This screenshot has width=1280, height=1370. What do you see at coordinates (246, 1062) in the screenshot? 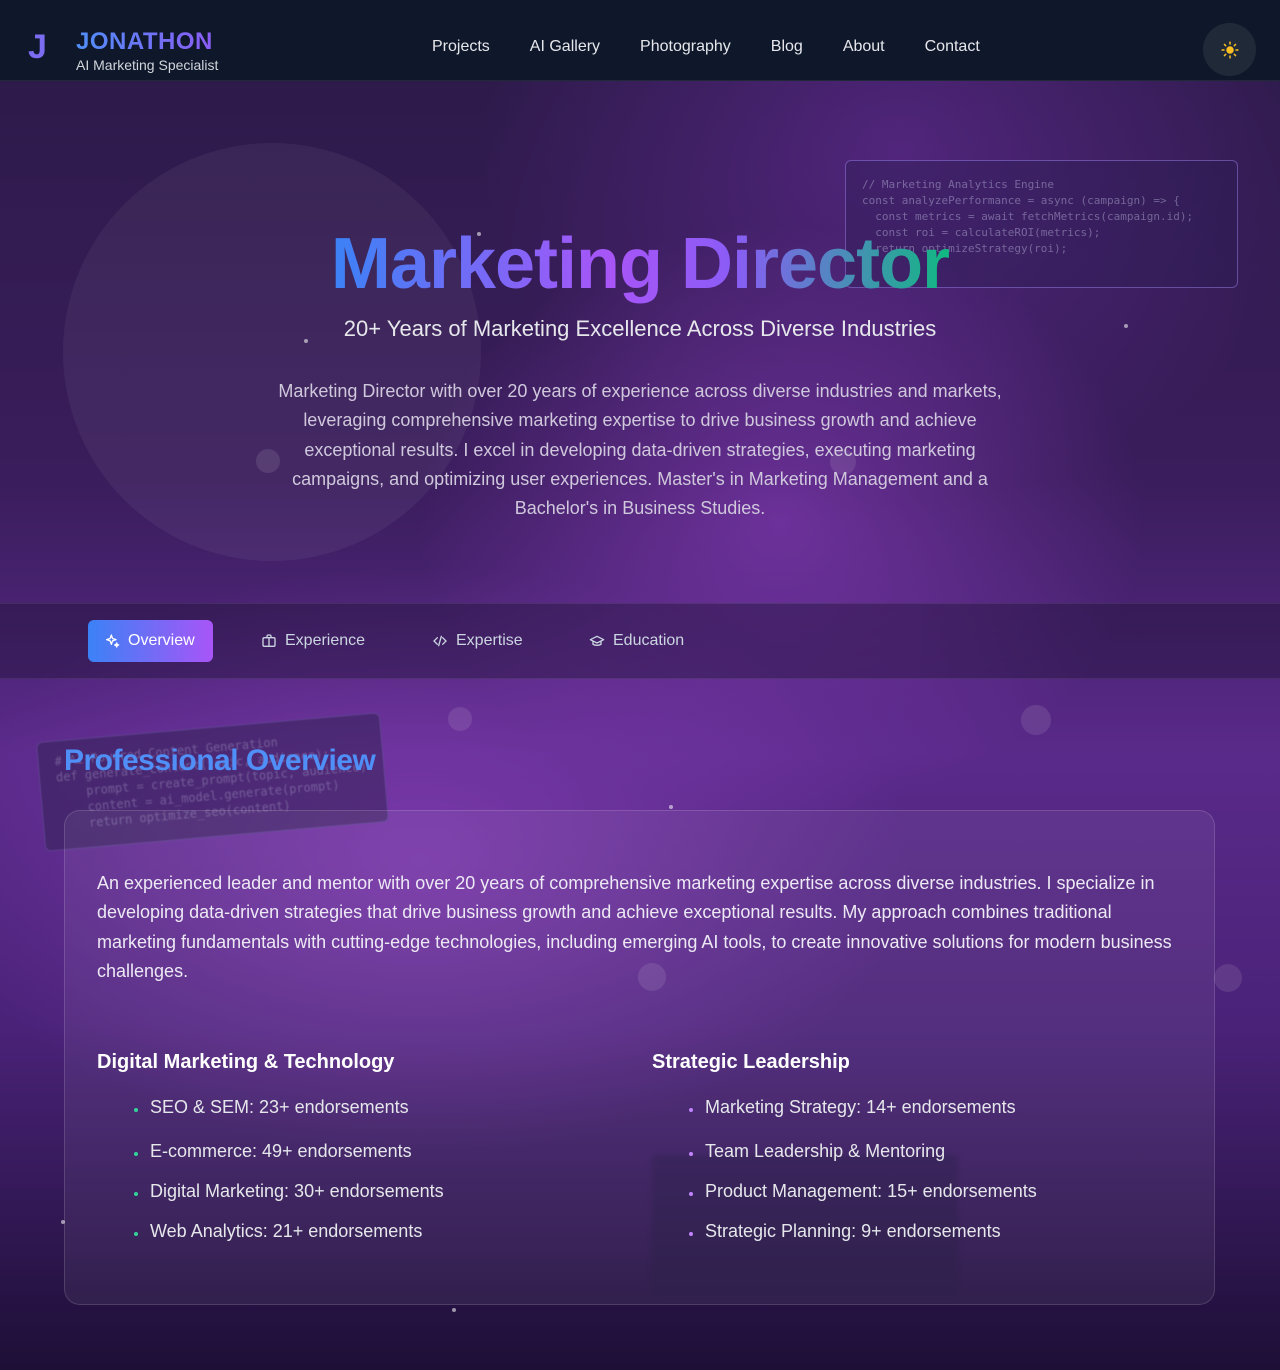
I see `column-title-digital: Digital Marketing & Technology` at bounding box center [246, 1062].